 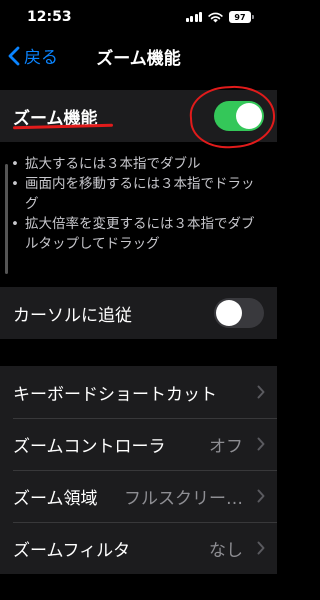 I want to click on status-time: 12:53, so click(x=49, y=17).